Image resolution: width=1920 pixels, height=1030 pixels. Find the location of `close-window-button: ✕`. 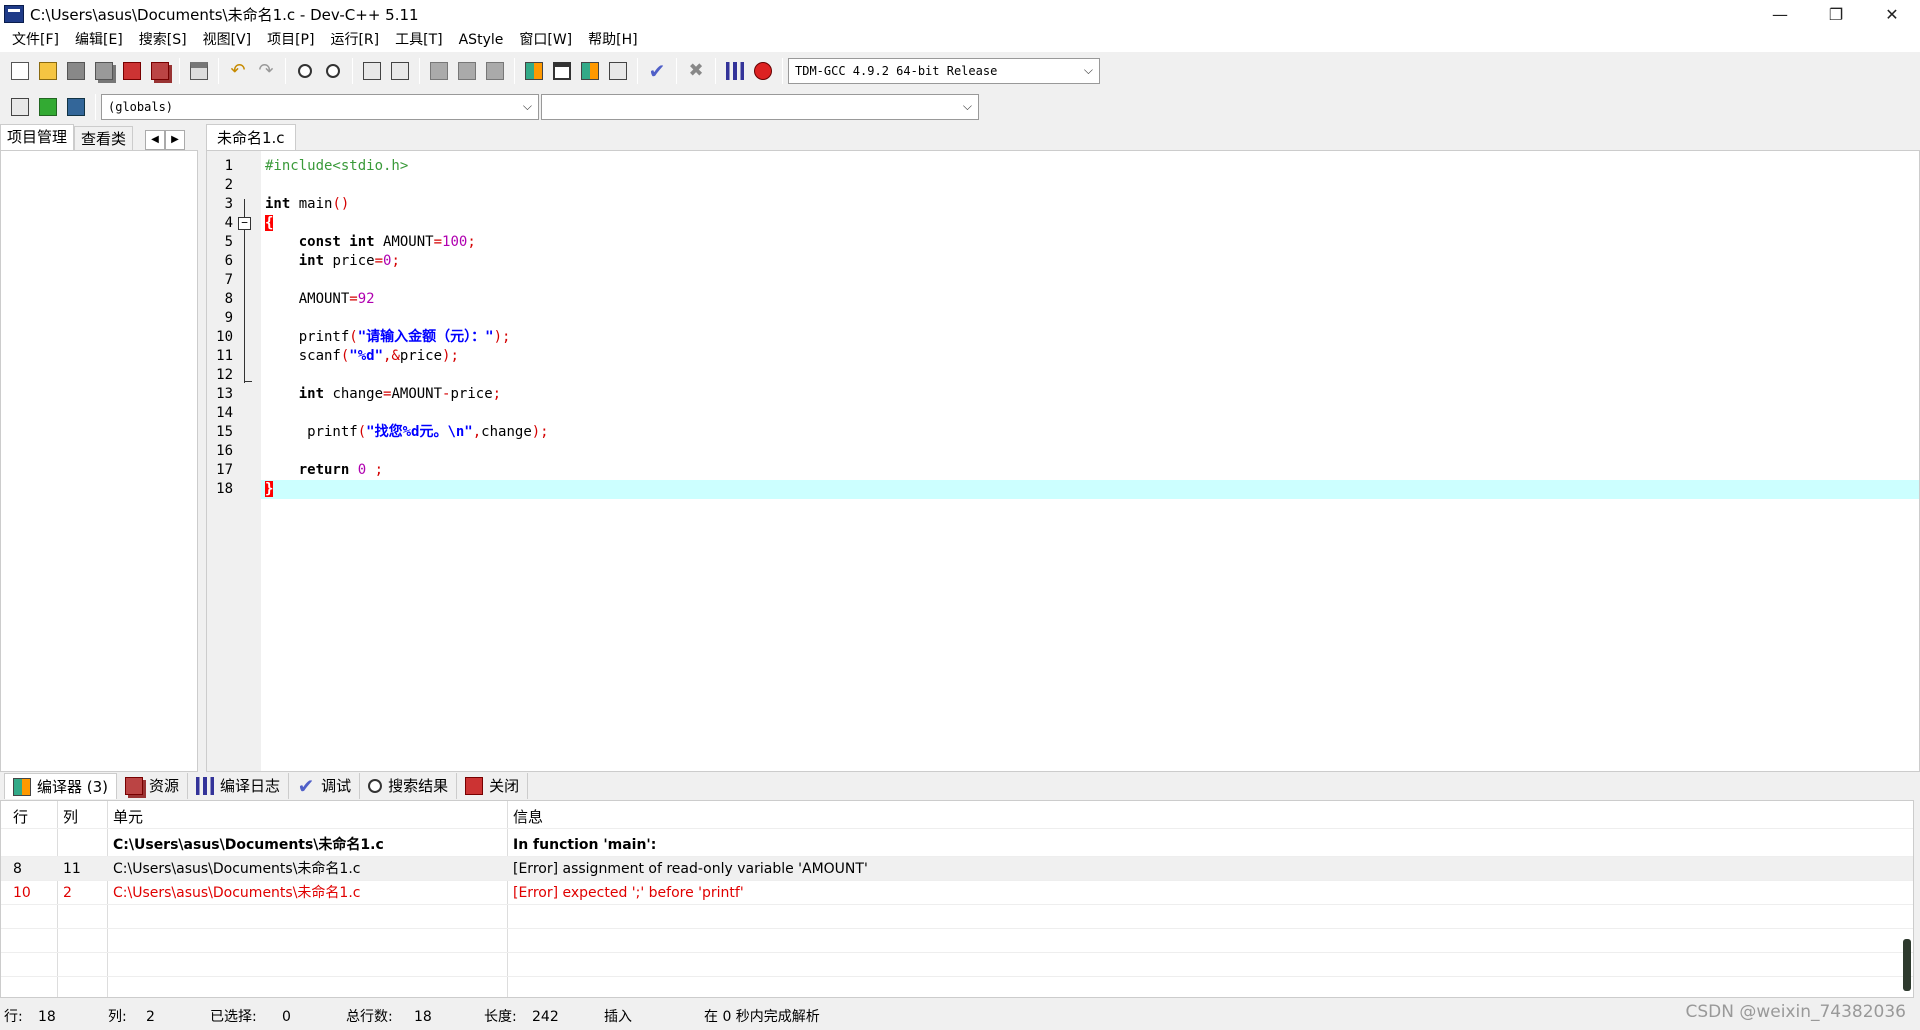

close-window-button: ✕ is located at coordinates (1892, 14).